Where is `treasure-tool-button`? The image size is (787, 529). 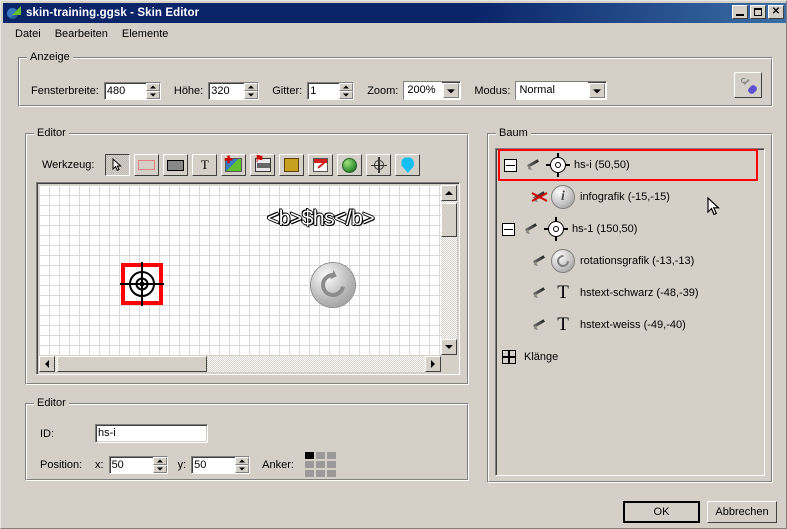
treasure-tool-button is located at coordinates (292, 165).